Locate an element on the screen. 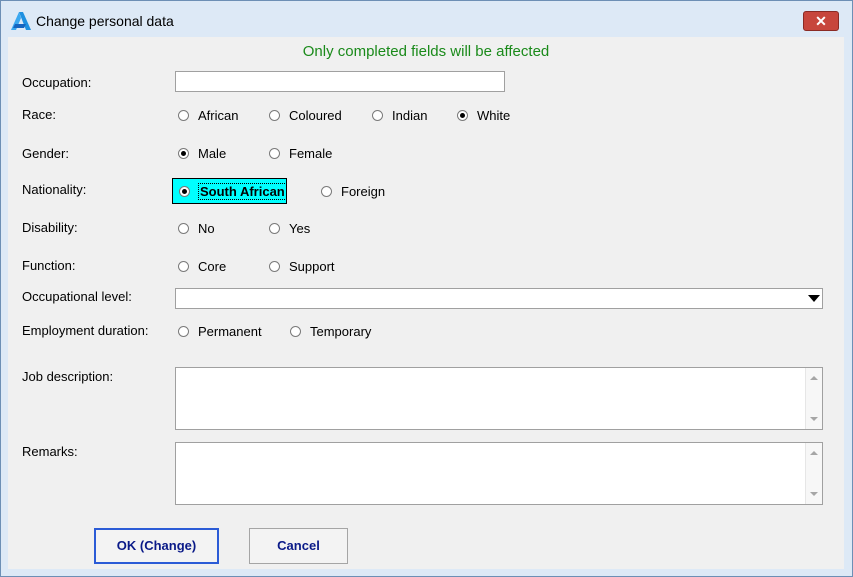 This screenshot has width=853, height=577. occupational-level-label: Occupational level: is located at coordinates (77, 296).